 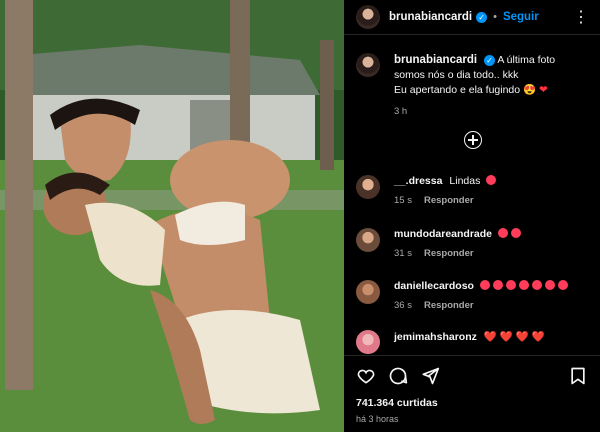 I want to click on heart-icon, so click(x=366, y=376).